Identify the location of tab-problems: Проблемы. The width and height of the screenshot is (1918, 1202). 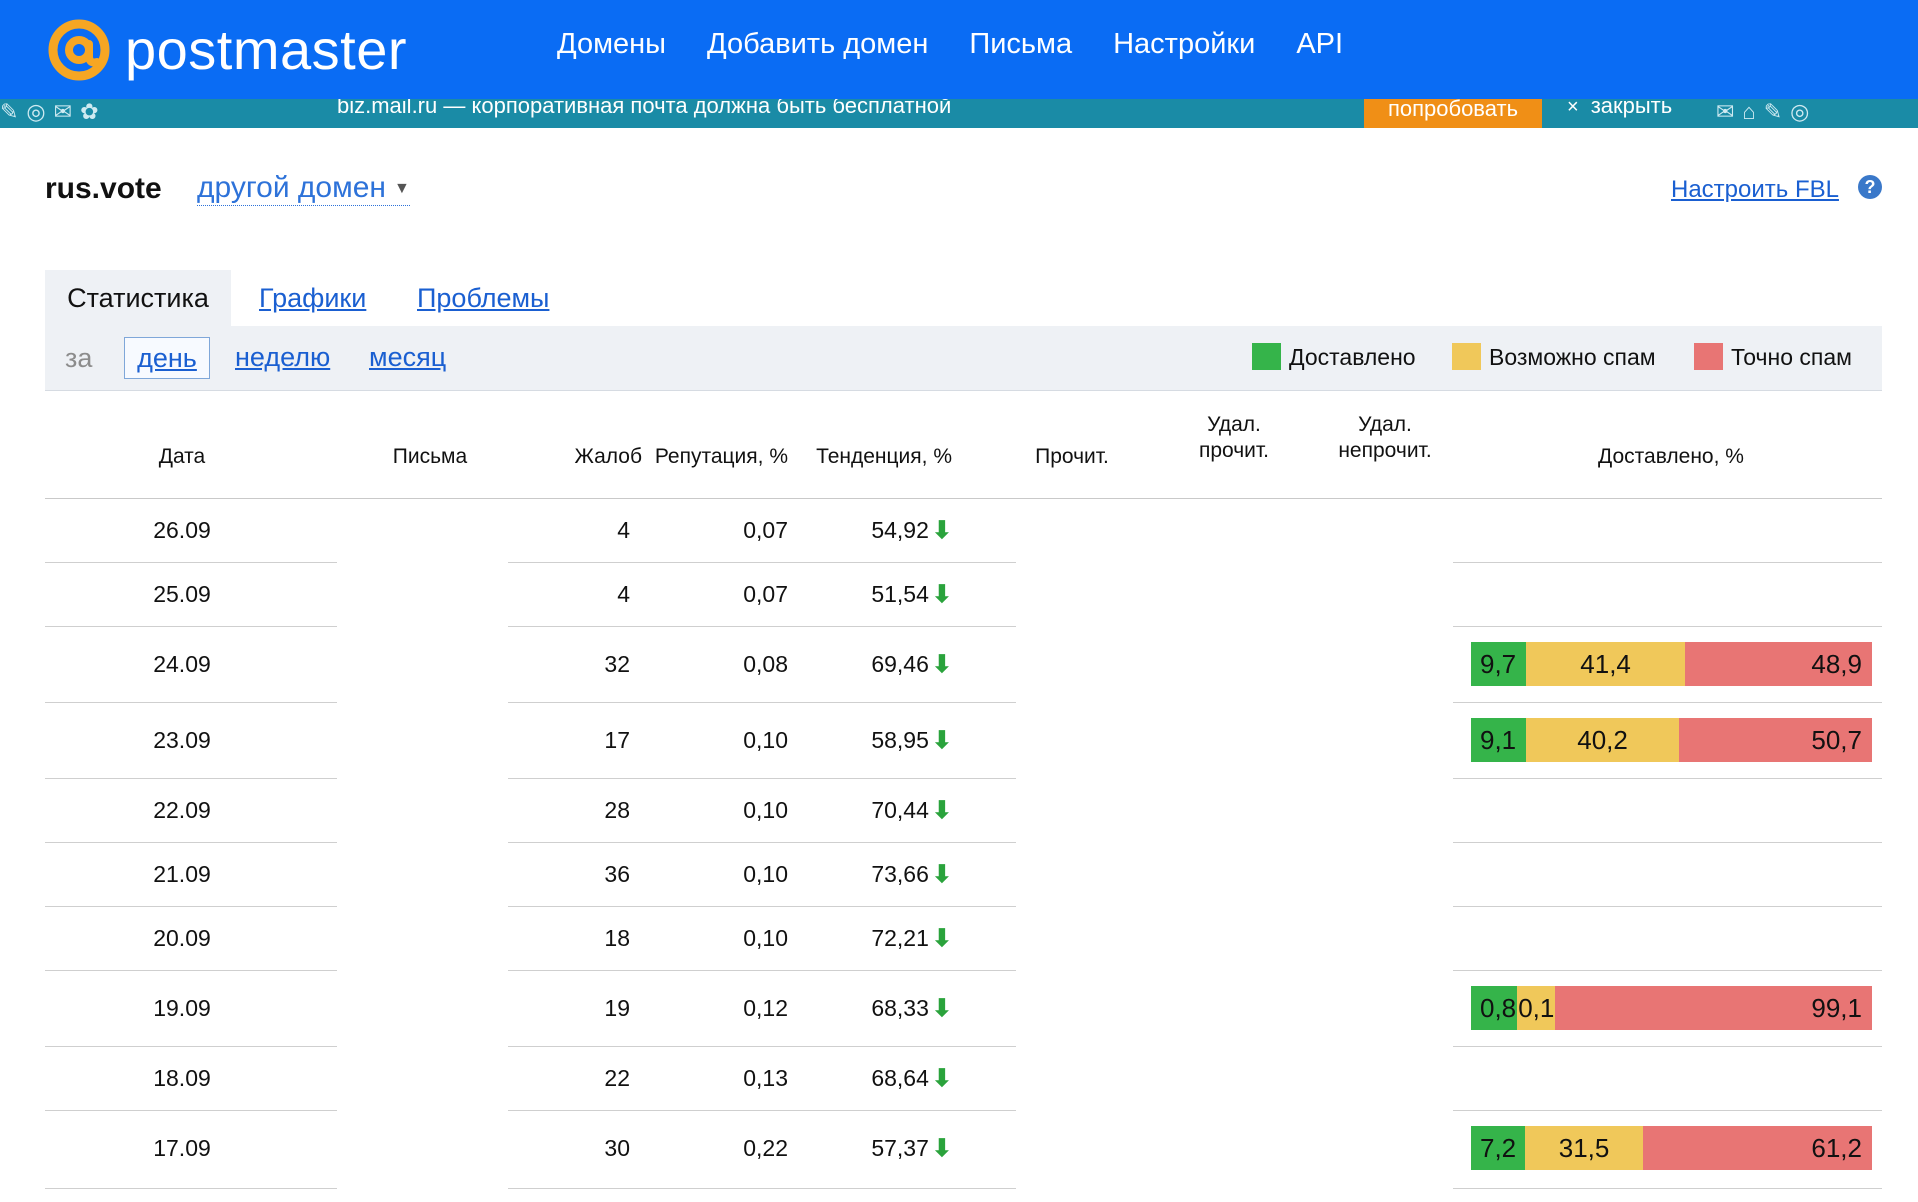
(483, 298).